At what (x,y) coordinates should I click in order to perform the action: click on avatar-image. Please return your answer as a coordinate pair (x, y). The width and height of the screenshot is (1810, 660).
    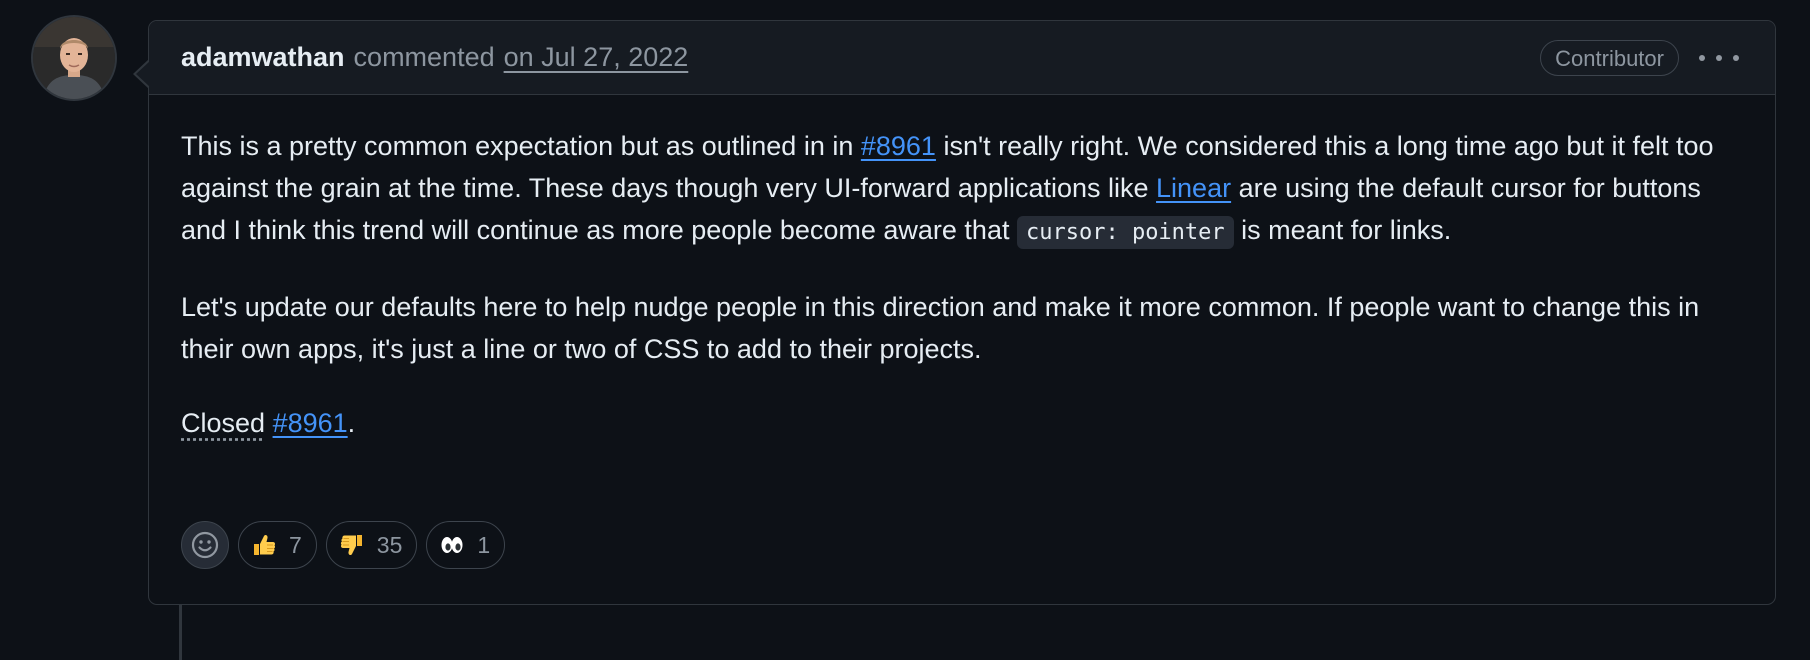
    Looking at the image, I should click on (74, 58).